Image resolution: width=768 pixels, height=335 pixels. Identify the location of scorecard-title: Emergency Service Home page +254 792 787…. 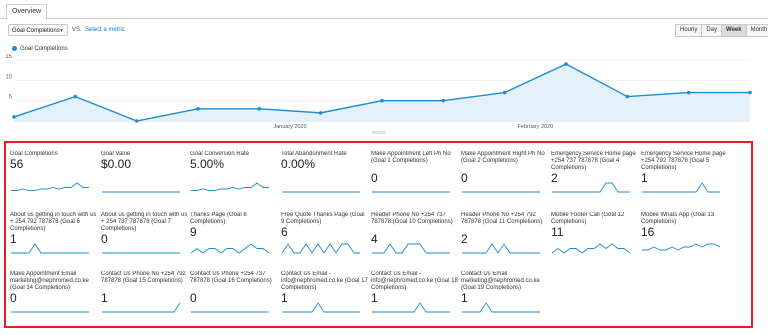
(683, 161).